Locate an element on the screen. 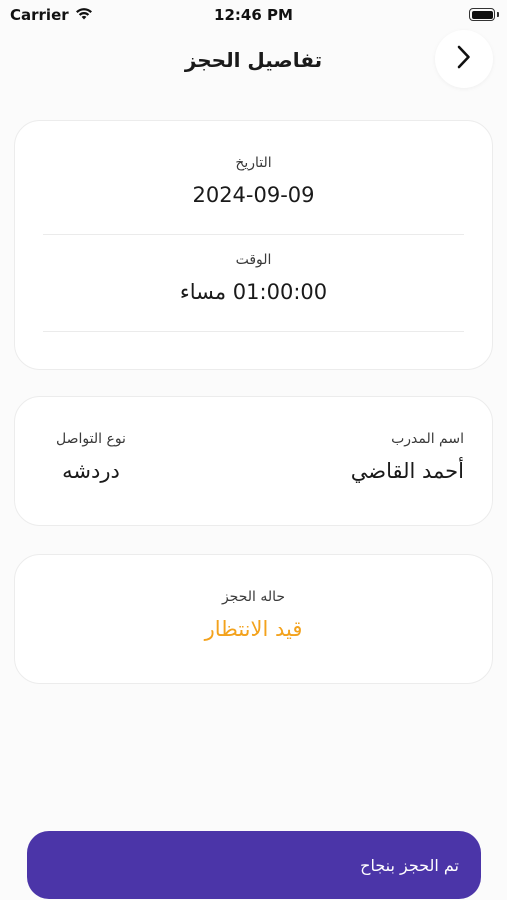  status-section: حاله الحجز قيد الانتظار is located at coordinates (253, 615).